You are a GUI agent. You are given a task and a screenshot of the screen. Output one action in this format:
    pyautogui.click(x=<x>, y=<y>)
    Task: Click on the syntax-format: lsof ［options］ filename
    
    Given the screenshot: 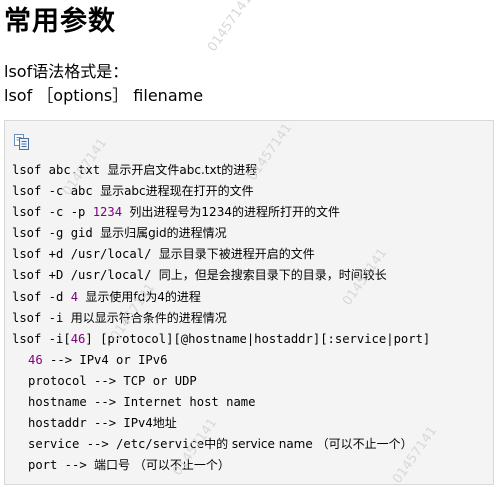 What is the action you would take?
    pyautogui.click(x=104, y=95)
    